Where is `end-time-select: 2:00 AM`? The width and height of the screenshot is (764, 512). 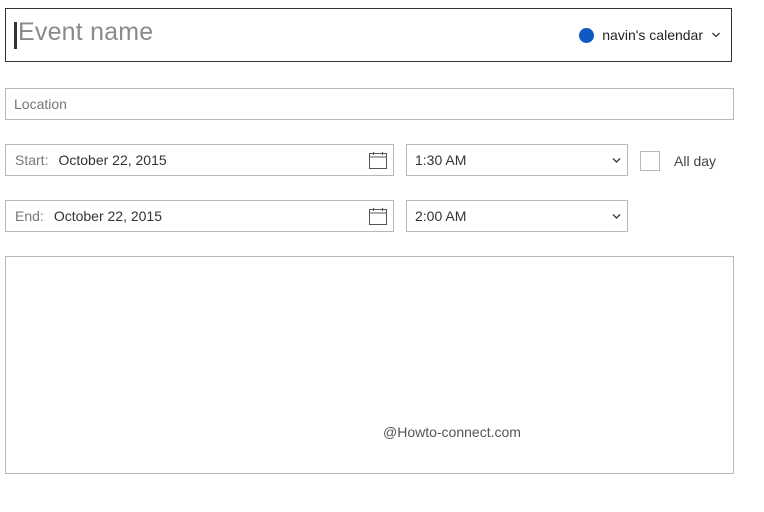
end-time-select: 2:00 AM is located at coordinates (517, 216).